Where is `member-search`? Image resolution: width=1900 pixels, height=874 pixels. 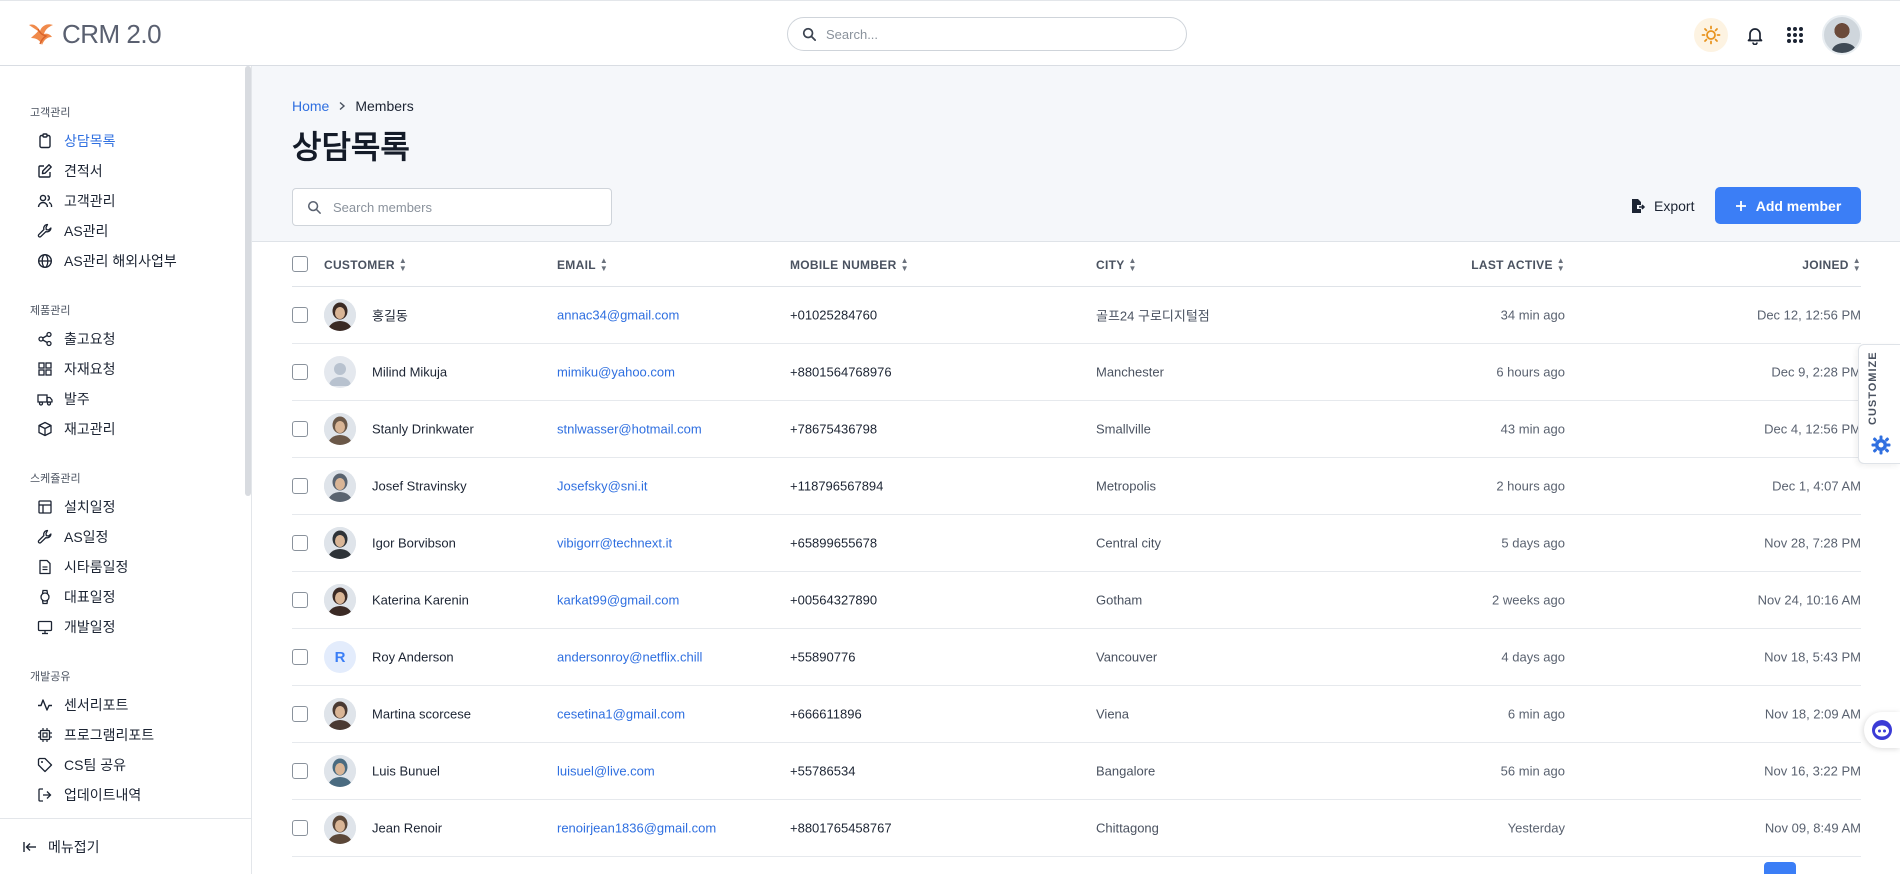 member-search is located at coordinates (452, 207).